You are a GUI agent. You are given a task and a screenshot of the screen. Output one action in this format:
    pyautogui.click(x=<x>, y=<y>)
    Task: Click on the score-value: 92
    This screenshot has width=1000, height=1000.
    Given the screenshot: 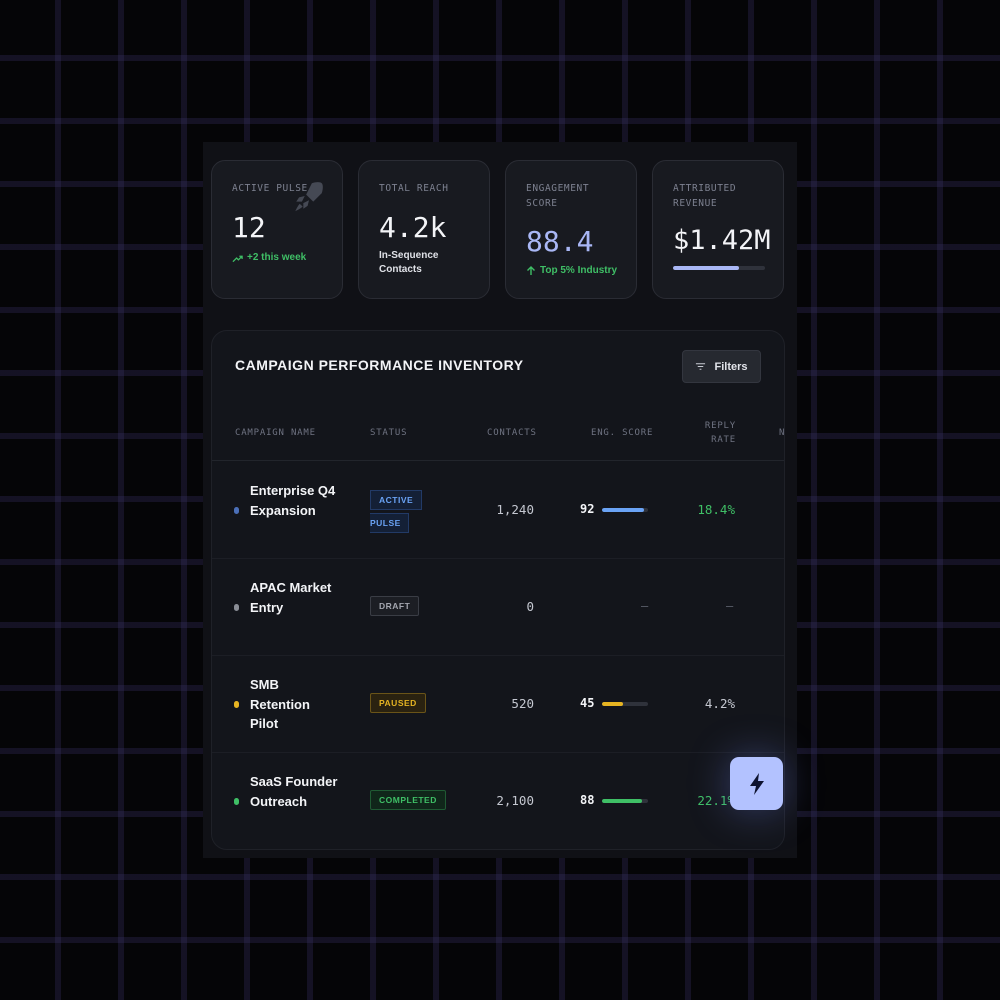 What is the action you would take?
    pyautogui.click(x=587, y=509)
    